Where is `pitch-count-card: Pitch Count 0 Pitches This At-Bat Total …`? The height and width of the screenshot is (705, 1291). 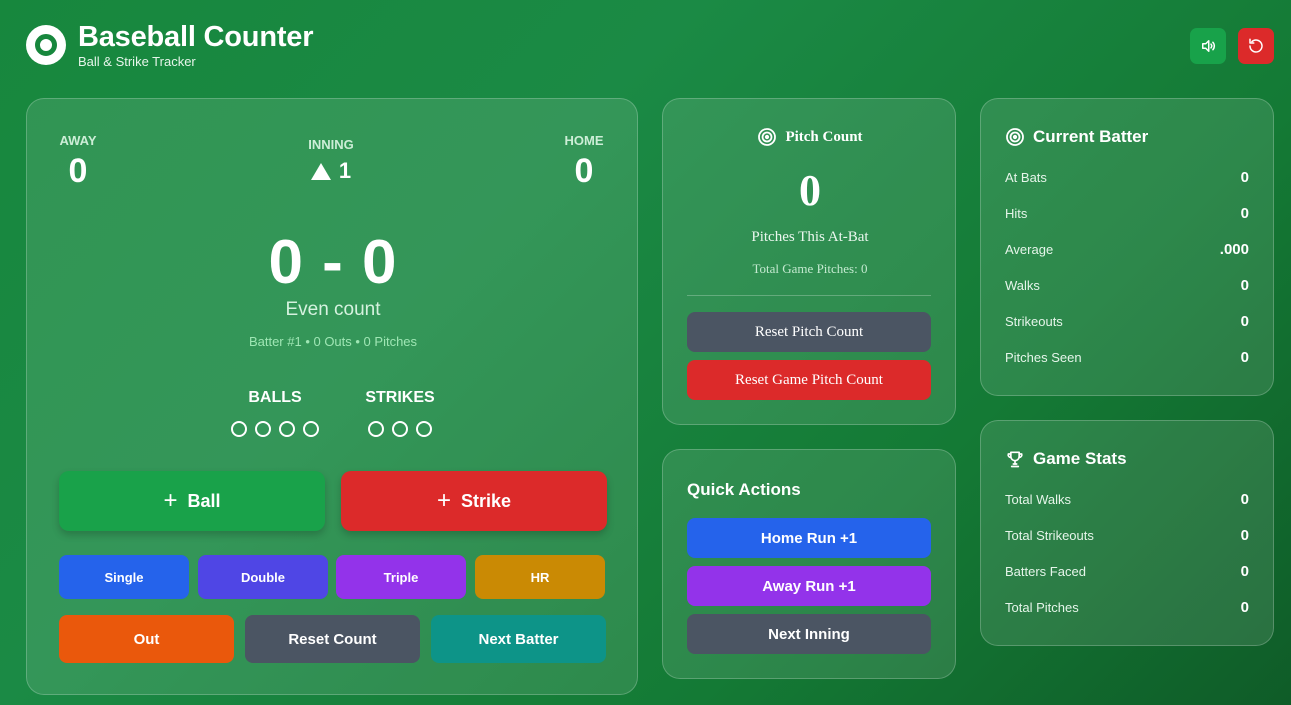
pitch-count-card: Pitch Count 0 Pitches This At-Bat Total … is located at coordinates (809, 261).